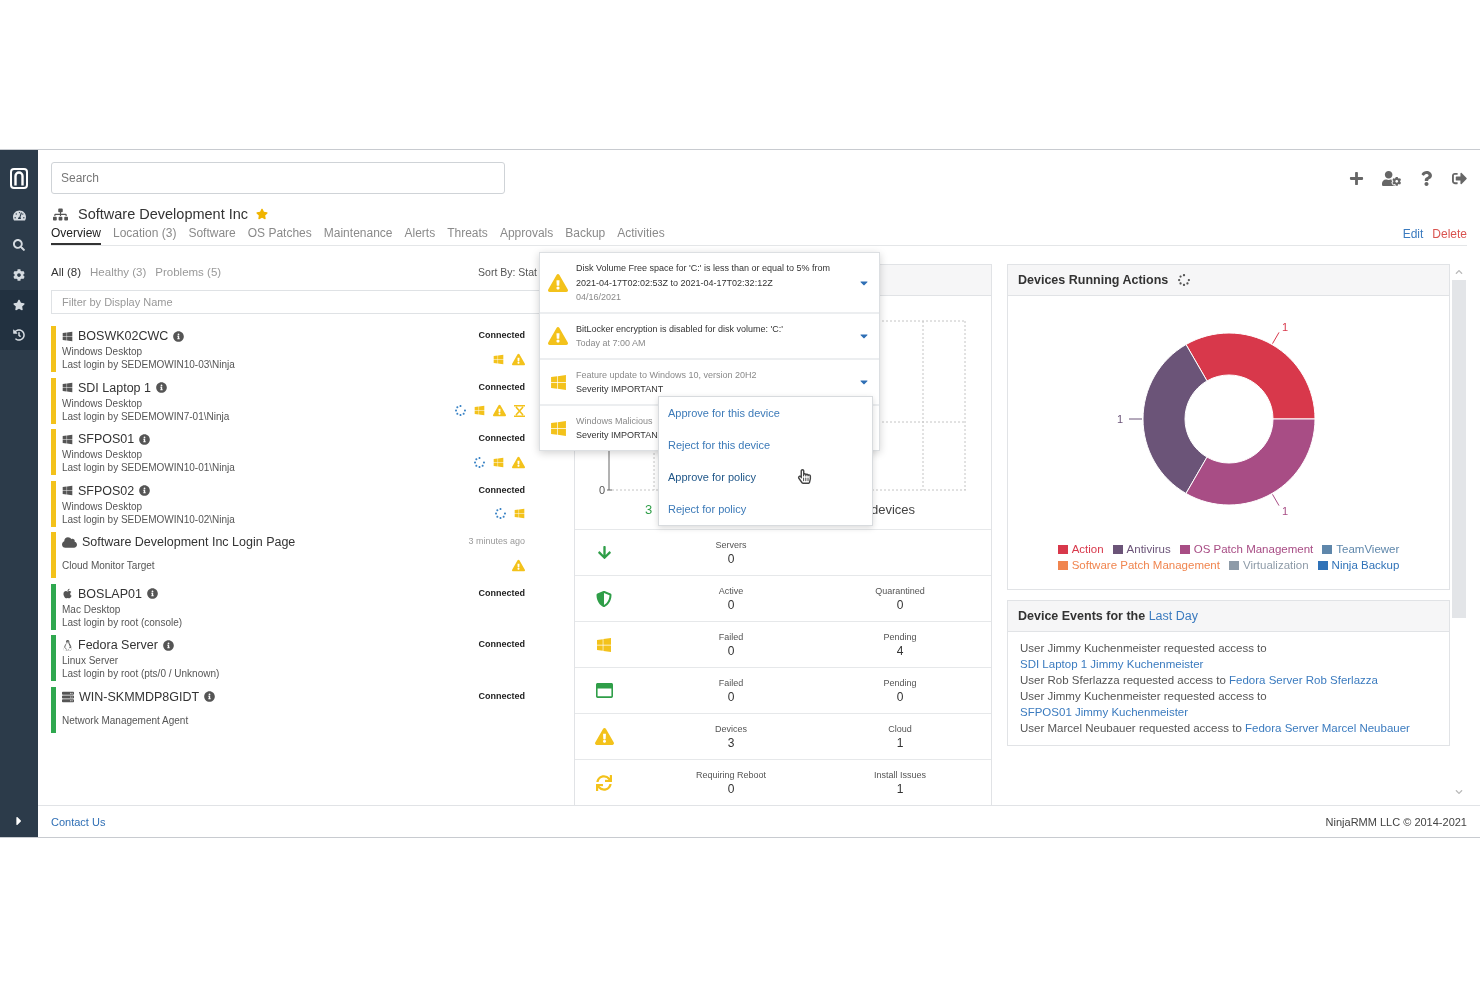 This screenshot has height=987, width=1480. Describe the element at coordinates (1119, 419) in the screenshot. I see `data-label: 1` at that location.